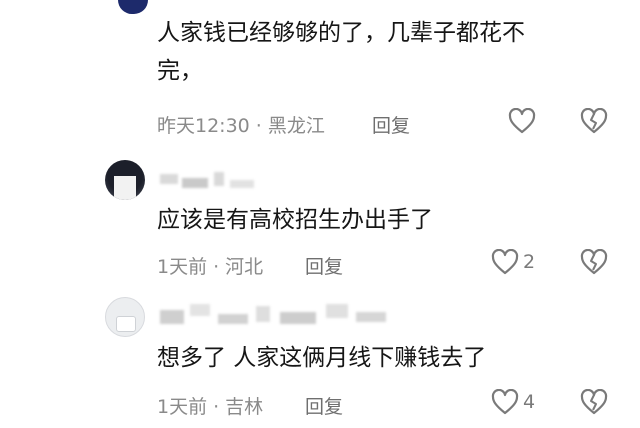 The image size is (640, 428). What do you see at coordinates (244, 407) in the screenshot?
I see `comment-location: 吉林` at bounding box center [244, 407].